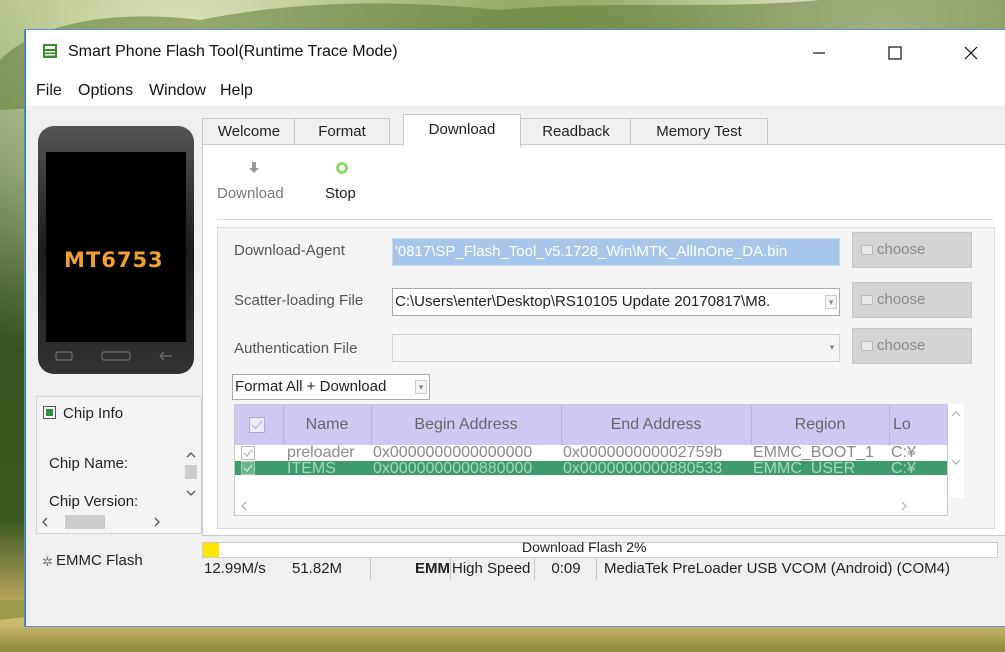  Describe the element at coordinates (699, 131) in the screenshot. I see `tab-memory-test: Memory Test` at that location.